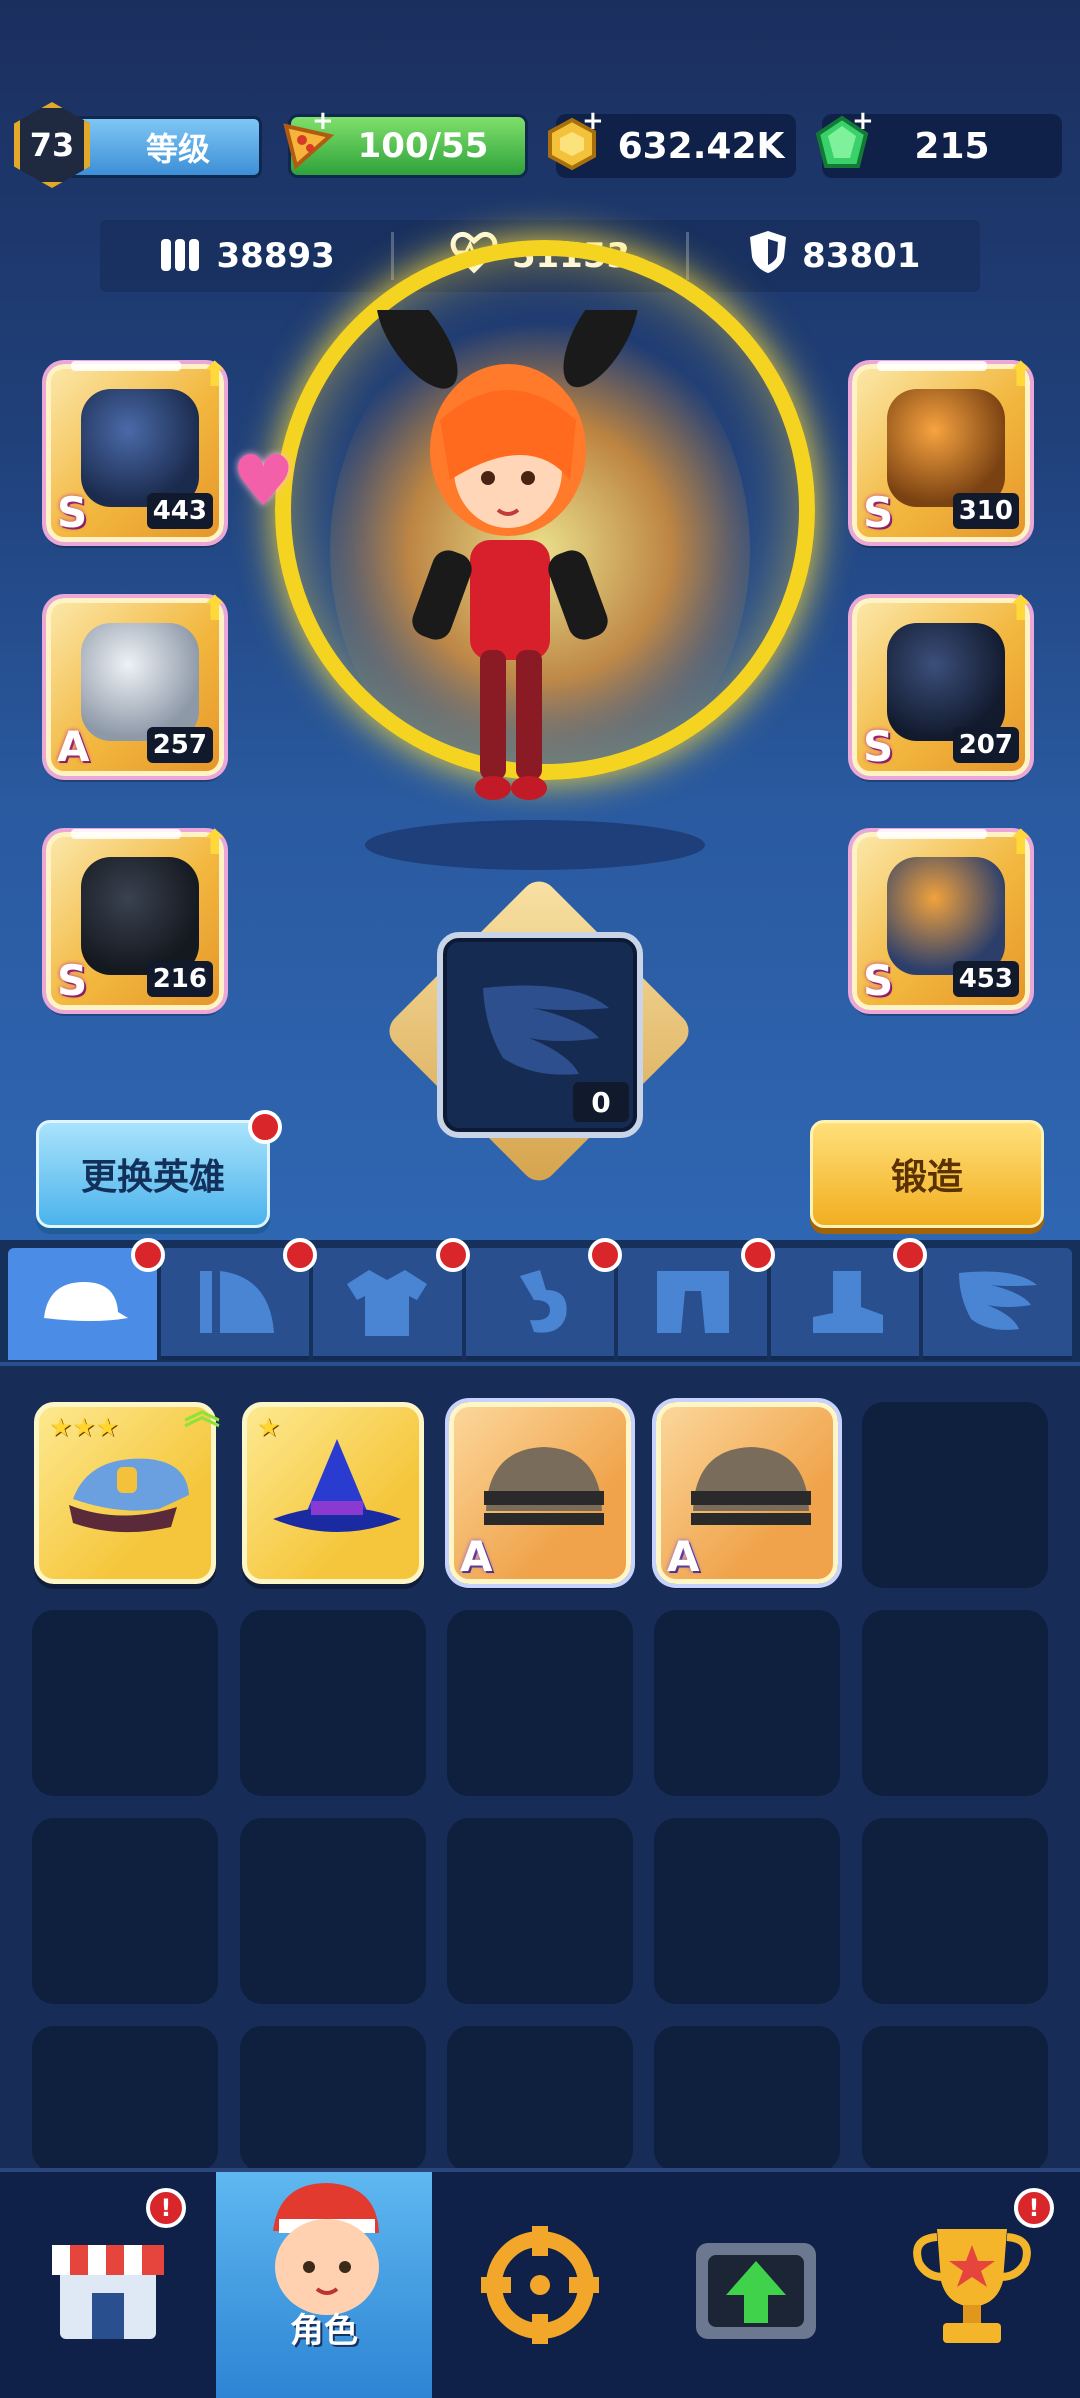 The image size is (1080, 2398). What do you see at coordinates (543, 1301) in the screenshot?
I see `glove-icon` at bounding box center [543, 1301].